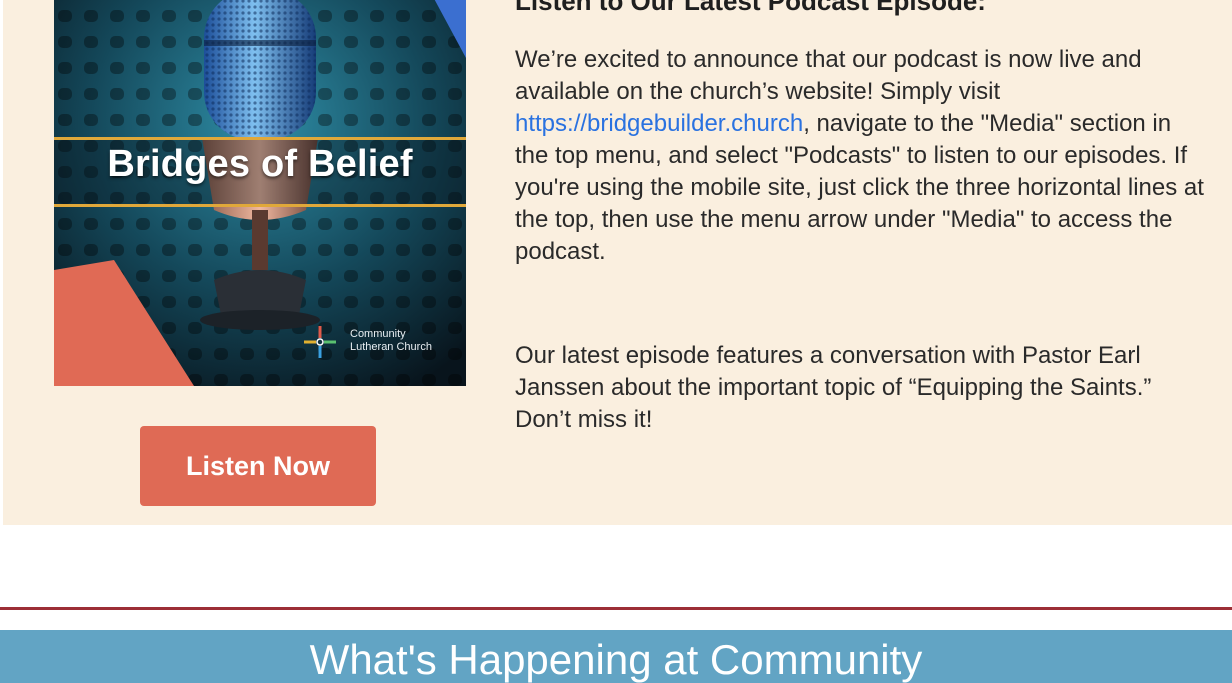 Image resolution: width=1232 pixels, height=683 pixels. I want to click on cover-brand-line-1: Community, so click(378, 334).